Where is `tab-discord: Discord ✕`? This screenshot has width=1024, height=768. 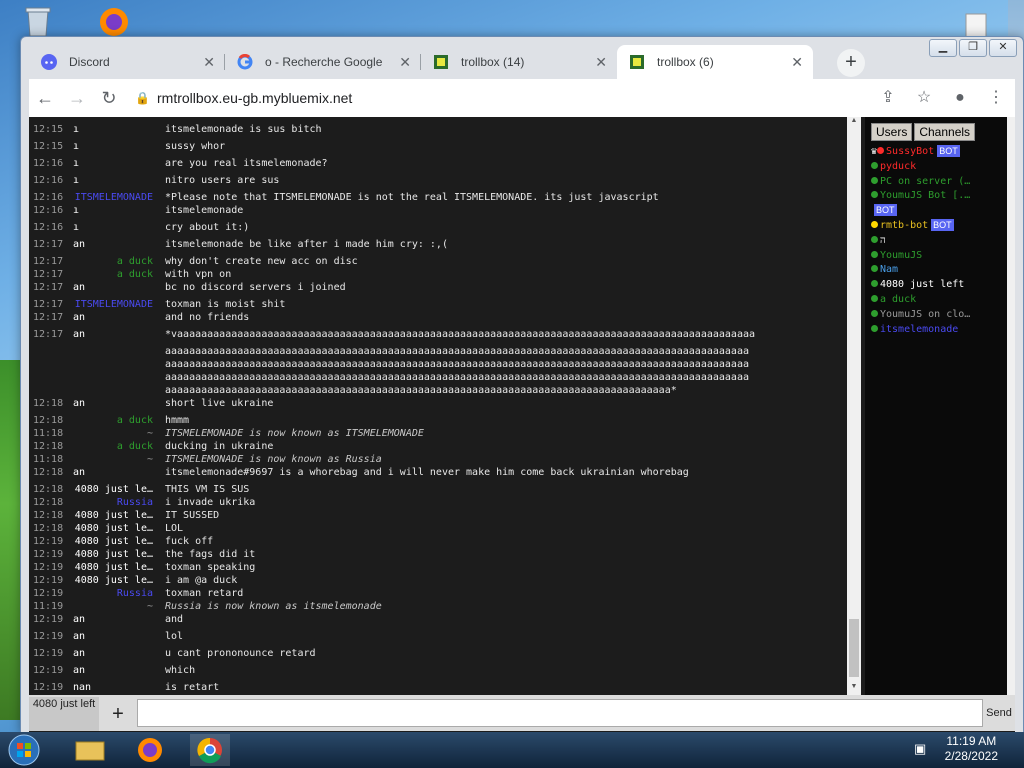
tab-discord: Discord ✕ is located at coordinates (127, 62).